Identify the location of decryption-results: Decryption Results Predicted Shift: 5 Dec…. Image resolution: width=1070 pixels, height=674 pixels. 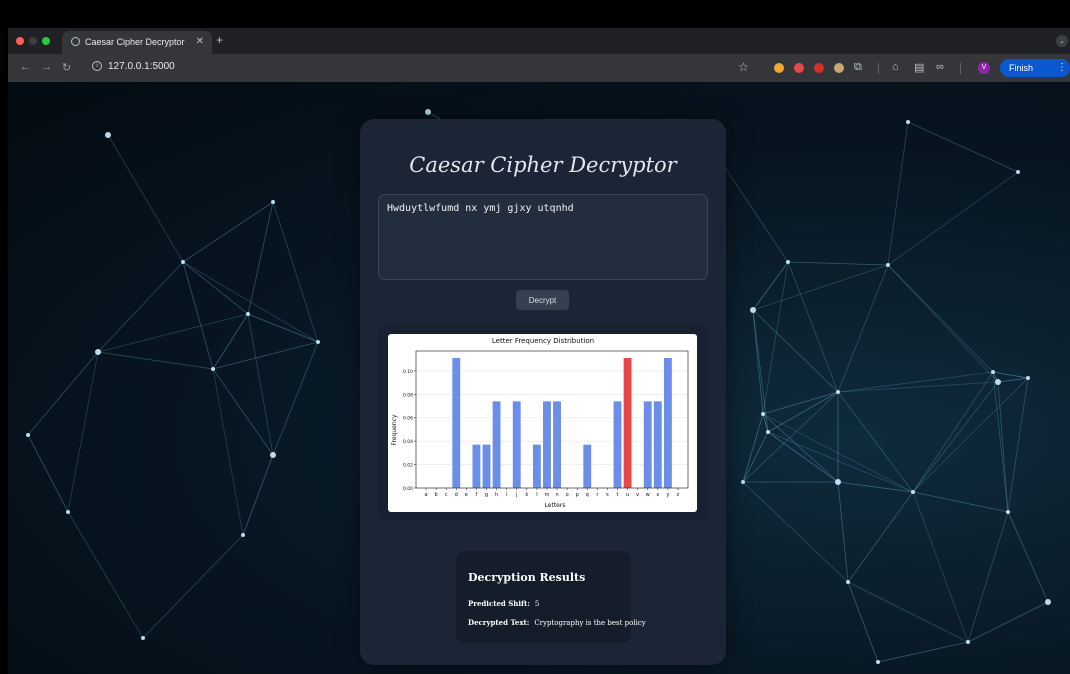
(551, 597).